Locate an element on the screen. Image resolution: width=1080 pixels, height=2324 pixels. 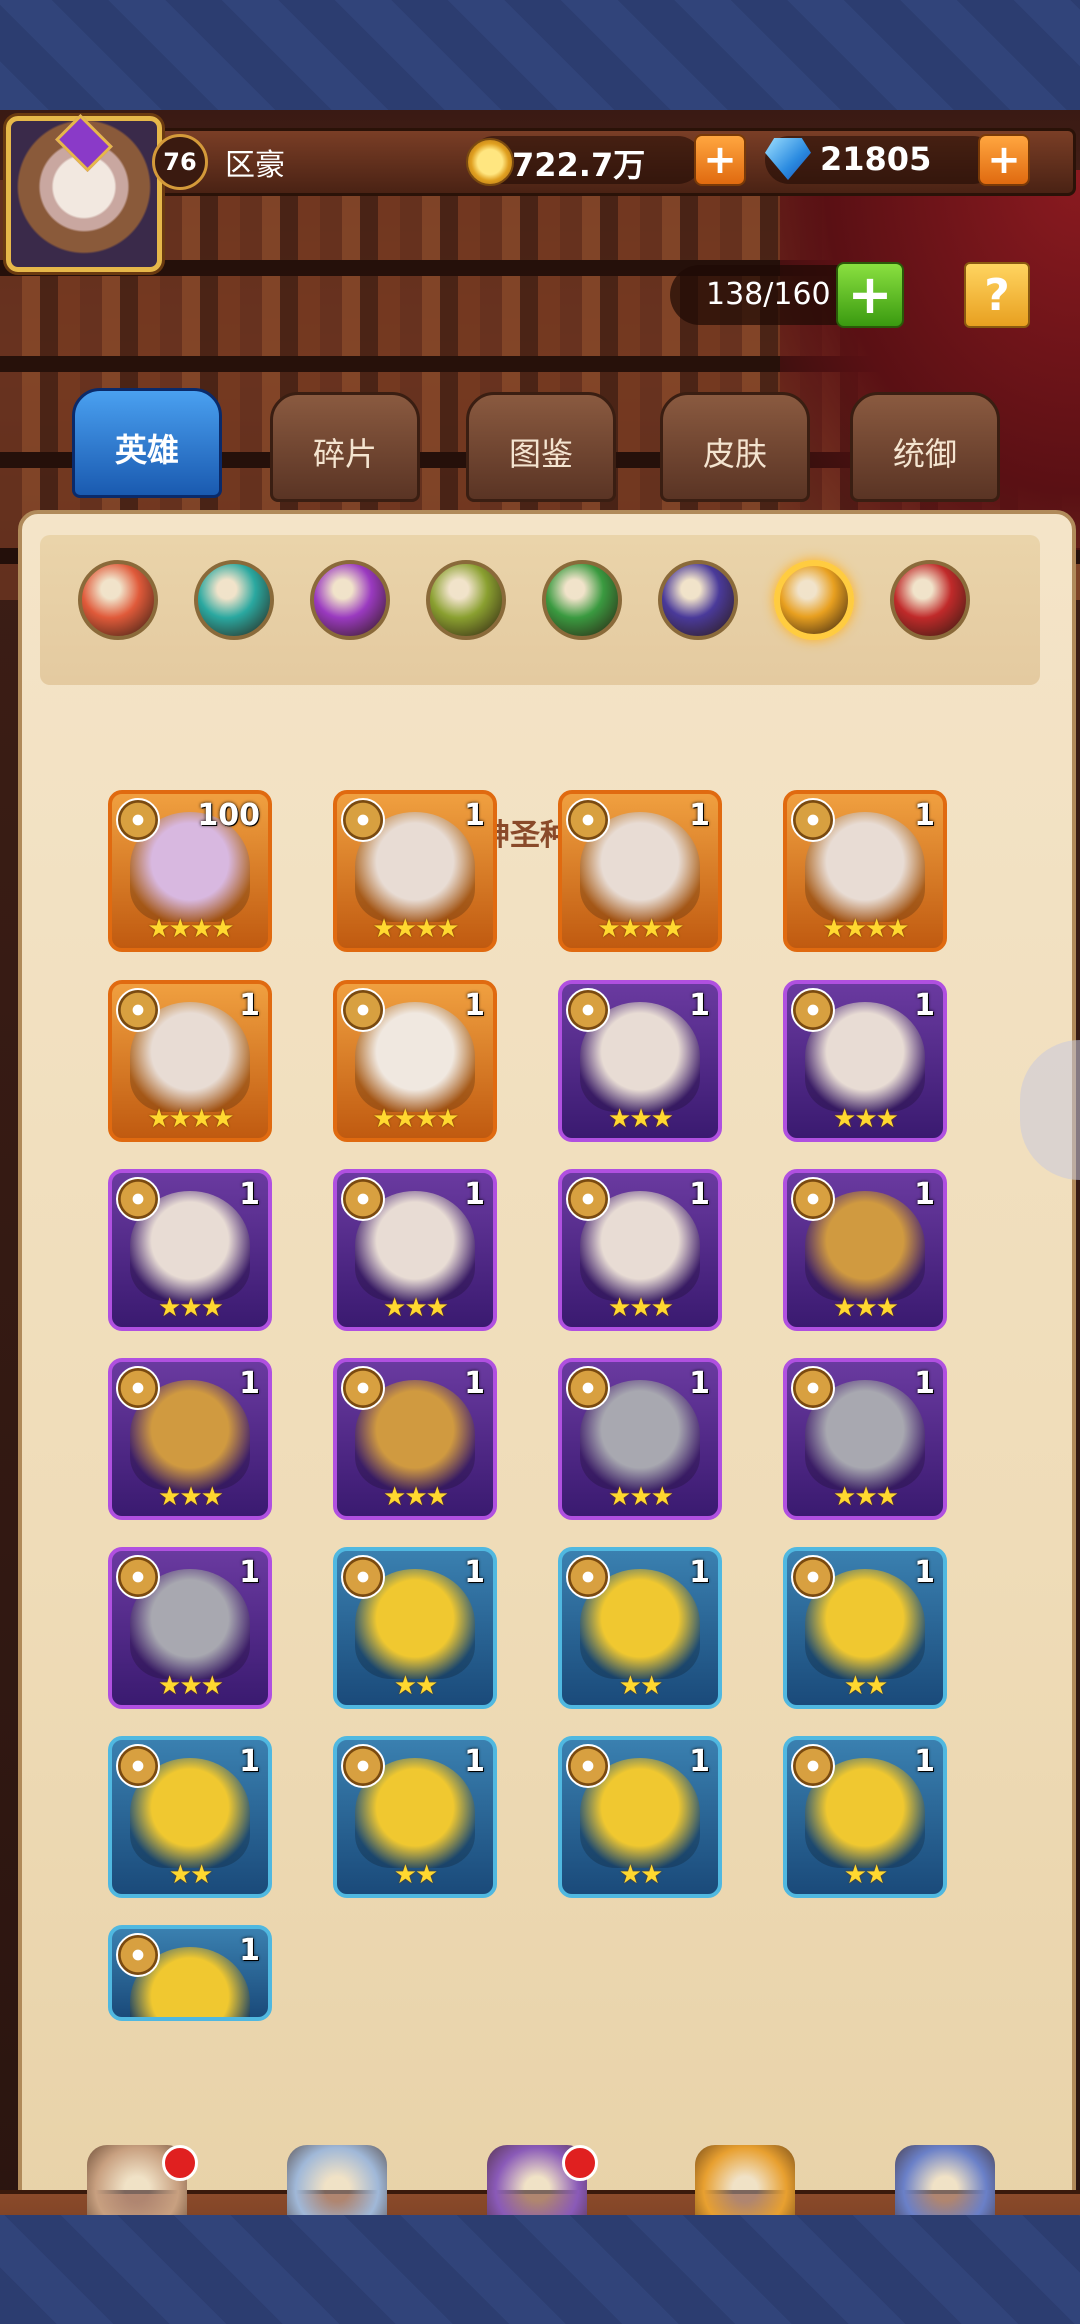
forest-faction-icon is located at coordinates (582, 600).